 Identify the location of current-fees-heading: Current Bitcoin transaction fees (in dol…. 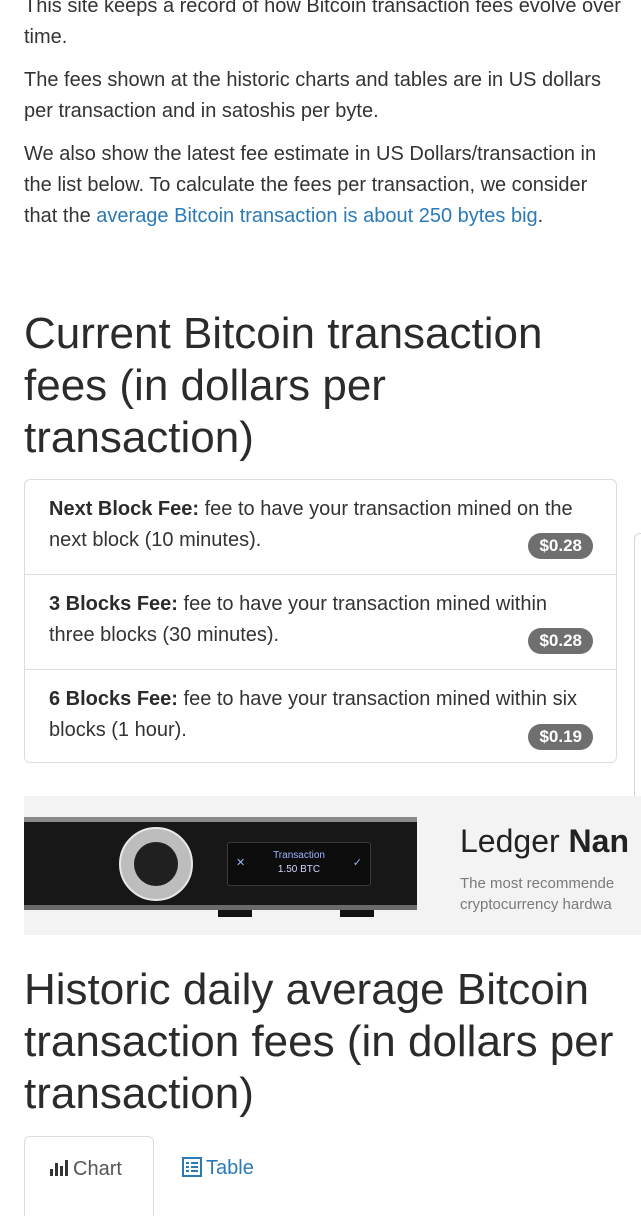
(283, 385).